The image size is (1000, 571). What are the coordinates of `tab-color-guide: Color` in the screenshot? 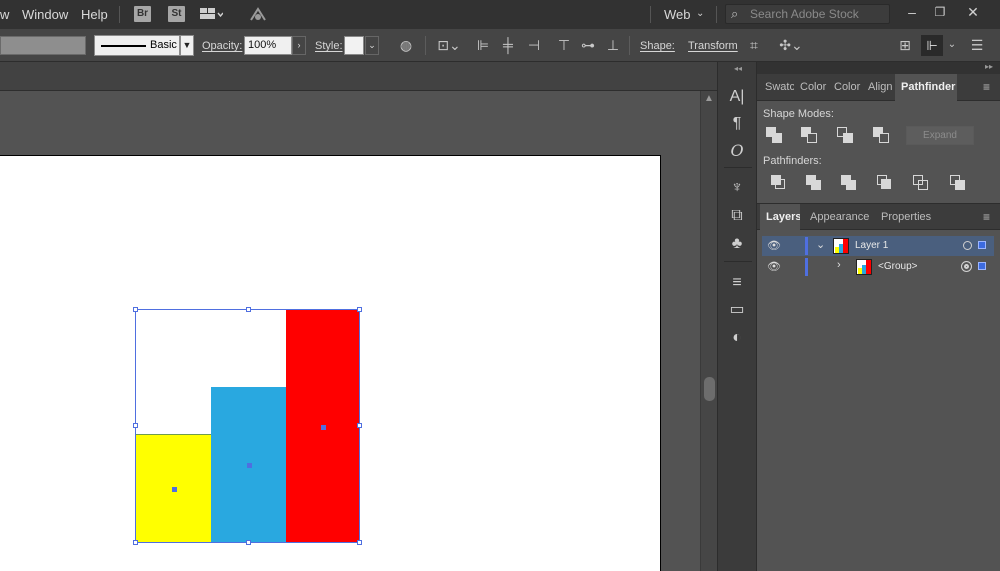 It's located at (847, 87).